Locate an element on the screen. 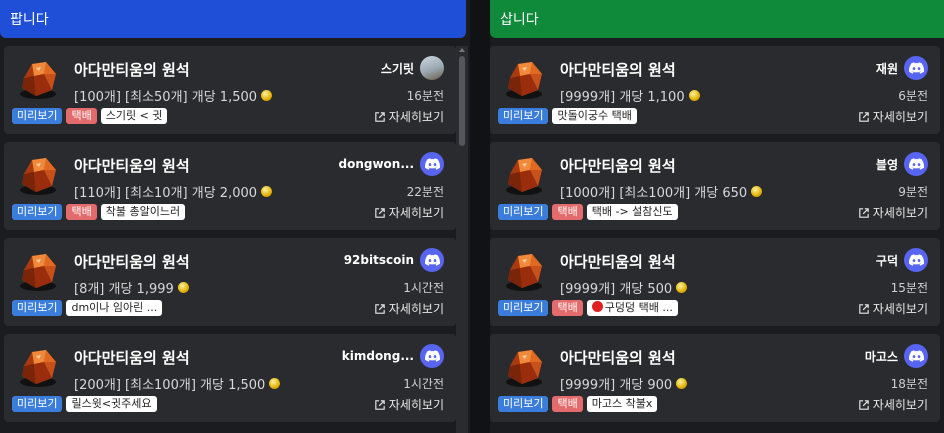 The width and height of the screenshot is (944, 433). tag-row: 미리보기 릴스윗<귓주세요 is located at coordinates (84, 404).